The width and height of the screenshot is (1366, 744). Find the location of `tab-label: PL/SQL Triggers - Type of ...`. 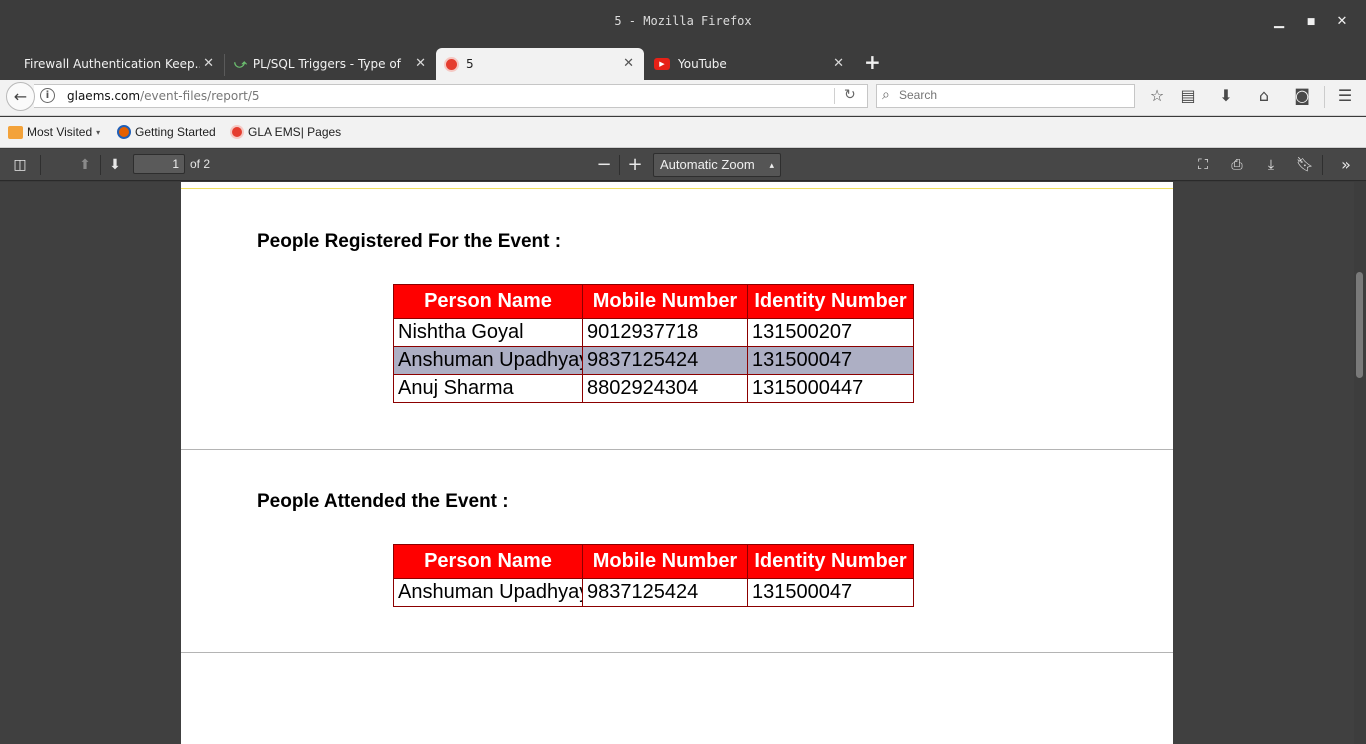

tab-label: PL/SQL Triggers - Type of ... is located at coordinates (328, 64).